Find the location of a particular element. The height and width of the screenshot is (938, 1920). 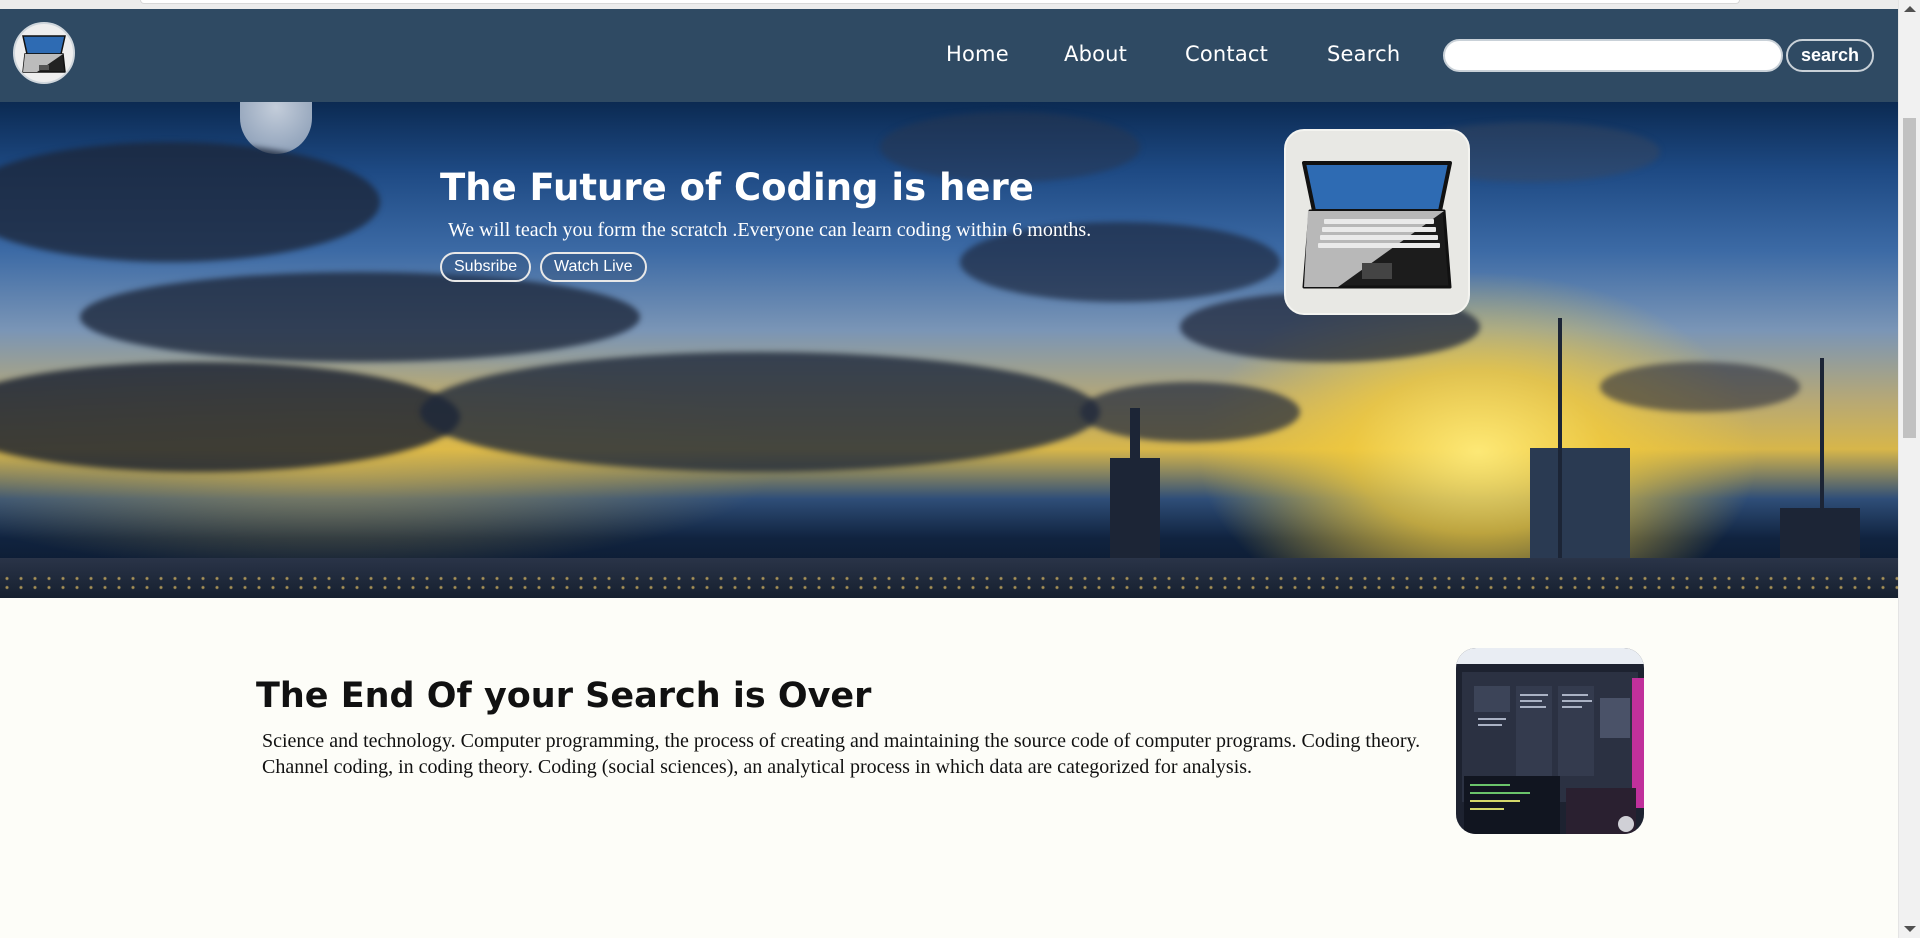

nav-contact: Contact is located at coordinates (1226, 54).